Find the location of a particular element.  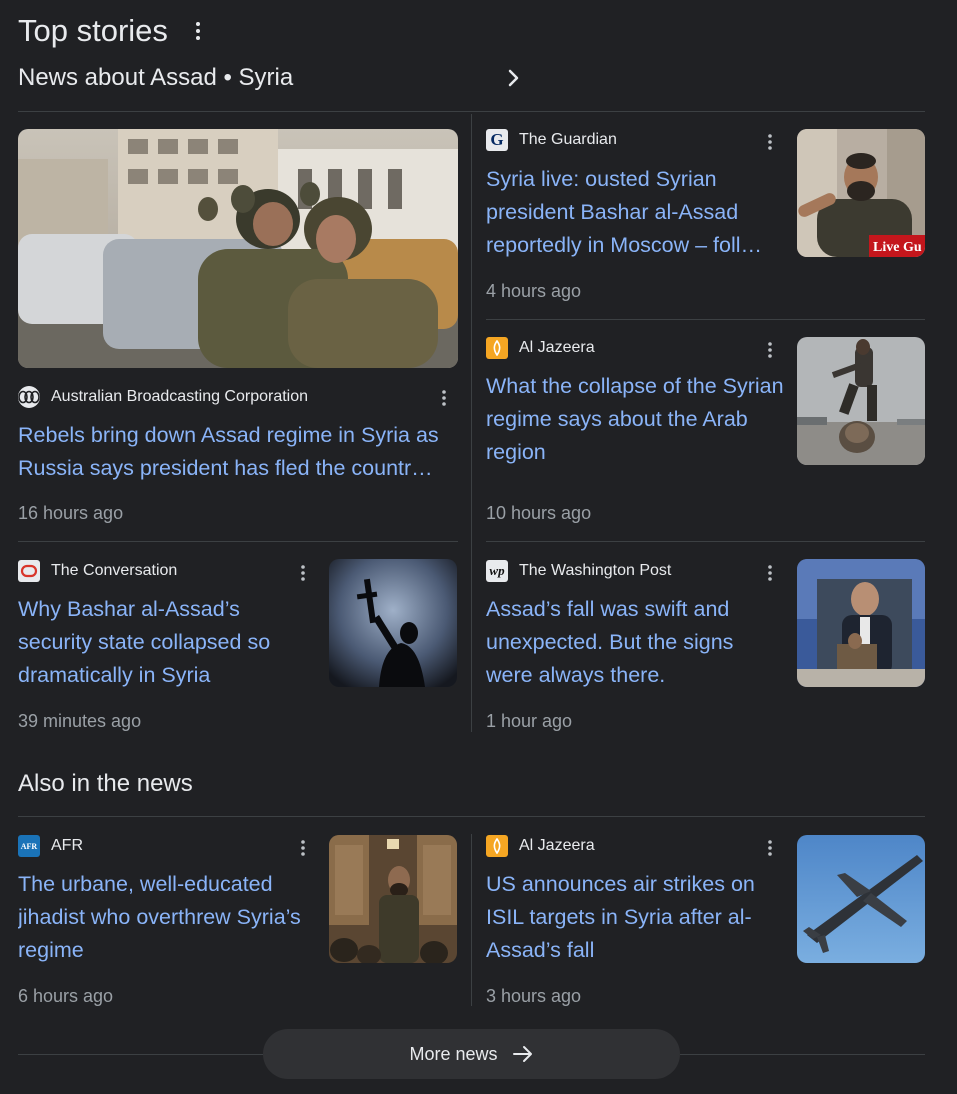

more-options-icon is located at coordinates (198, 31).